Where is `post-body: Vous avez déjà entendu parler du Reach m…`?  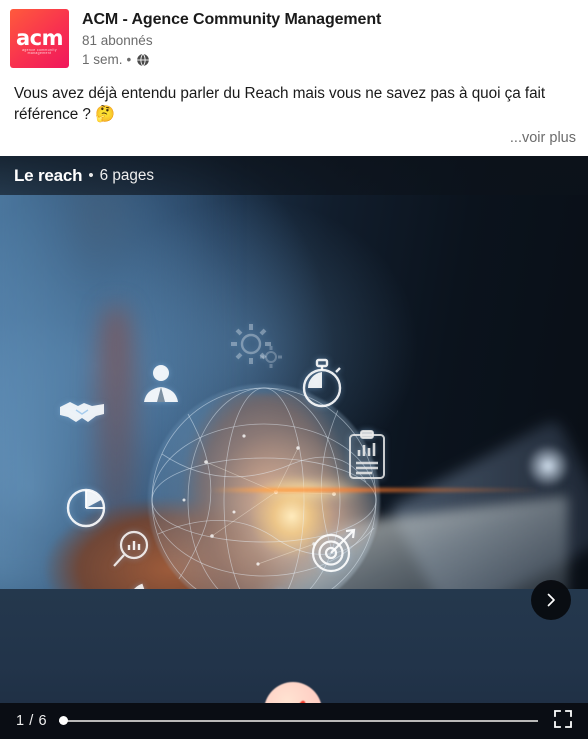
post-body: Vous avez déjà entendu parler du Reach m… is located at coordinates (294, 97).